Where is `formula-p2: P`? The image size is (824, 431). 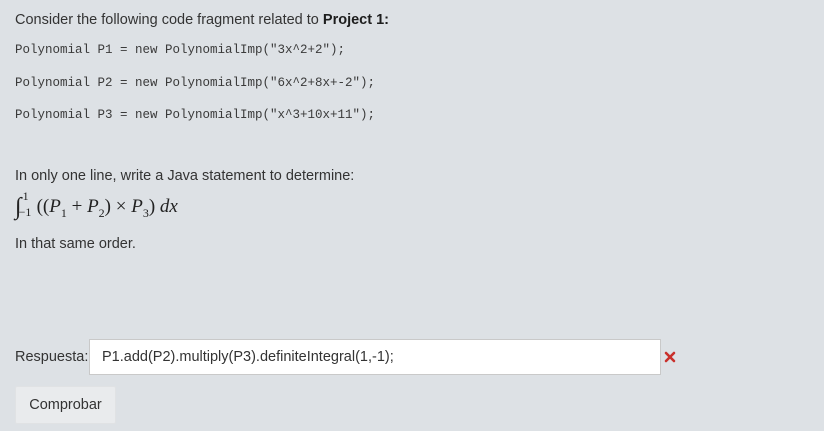
formula-p2: P is located at coordinates (93, 206).